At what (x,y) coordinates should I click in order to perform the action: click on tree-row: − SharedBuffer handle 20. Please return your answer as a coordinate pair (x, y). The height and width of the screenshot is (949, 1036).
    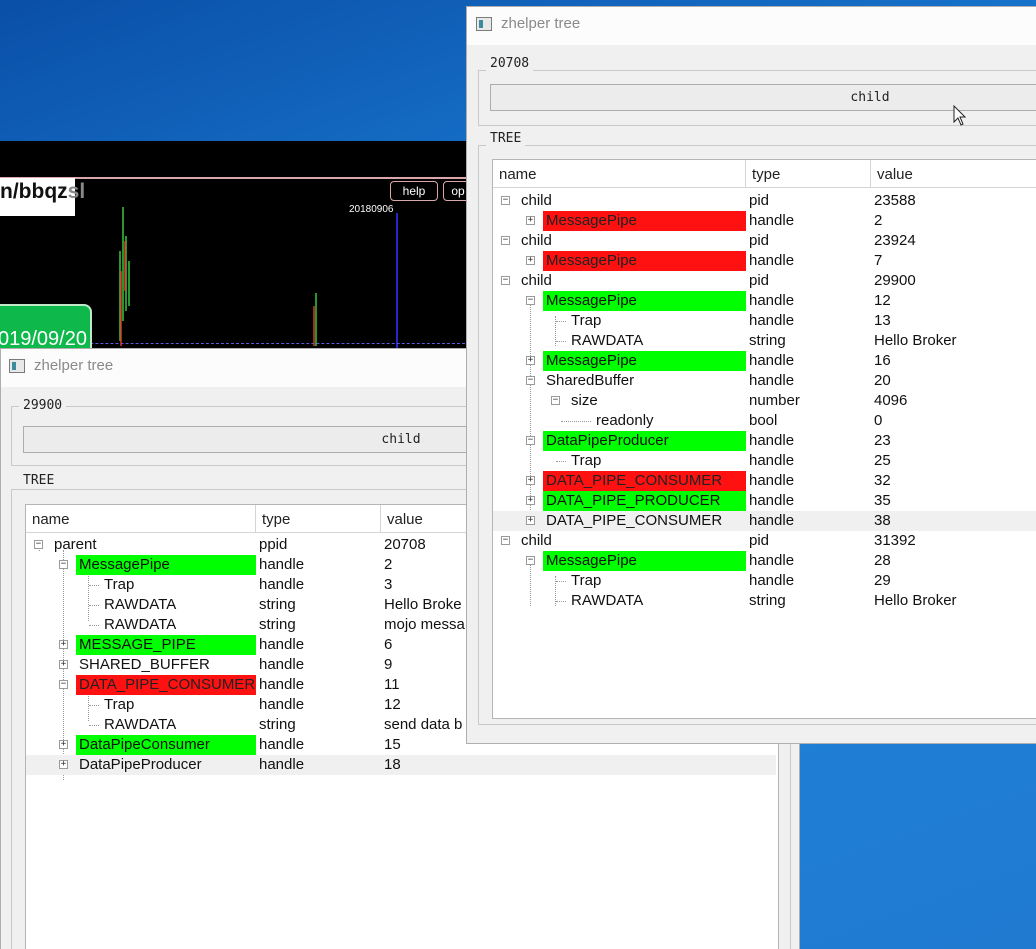
    Looking at the image, I should click on (764, 381).